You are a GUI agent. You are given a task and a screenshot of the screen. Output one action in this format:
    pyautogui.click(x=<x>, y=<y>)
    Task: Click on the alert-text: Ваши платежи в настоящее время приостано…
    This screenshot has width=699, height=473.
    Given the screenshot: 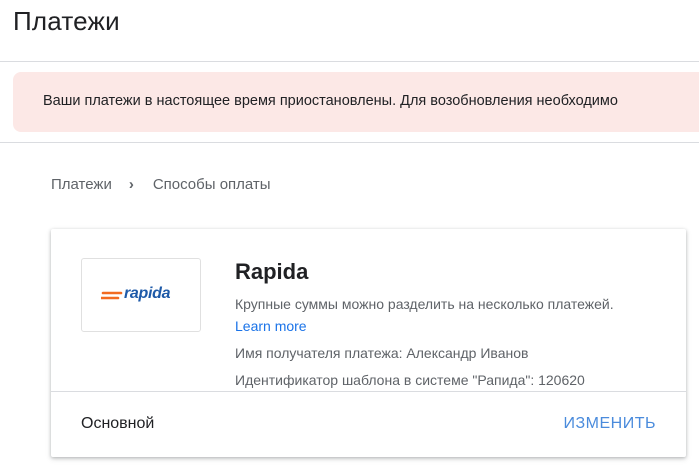 What is the action you would take?
    pyautogui.click(x=330, y=101)
    